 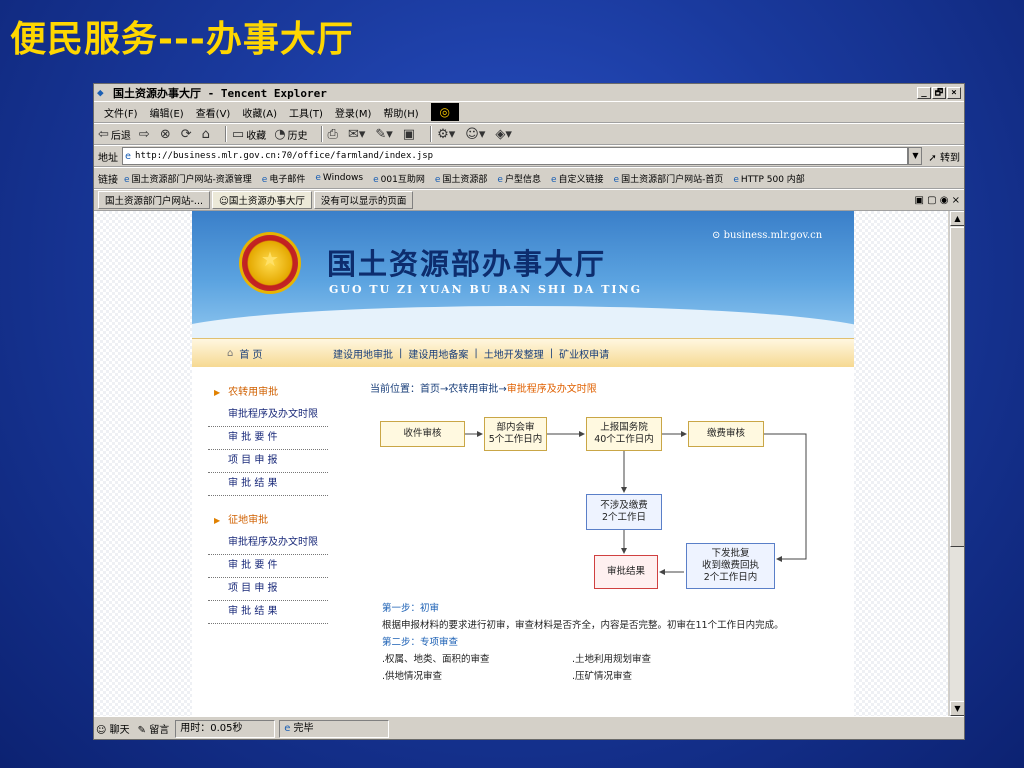 What do you see at coordinates (438, 389) in the screenshot?
I see `breadcrumb-path: 当前位置：首页→农转用审批→` at bounding box center [438, 389].